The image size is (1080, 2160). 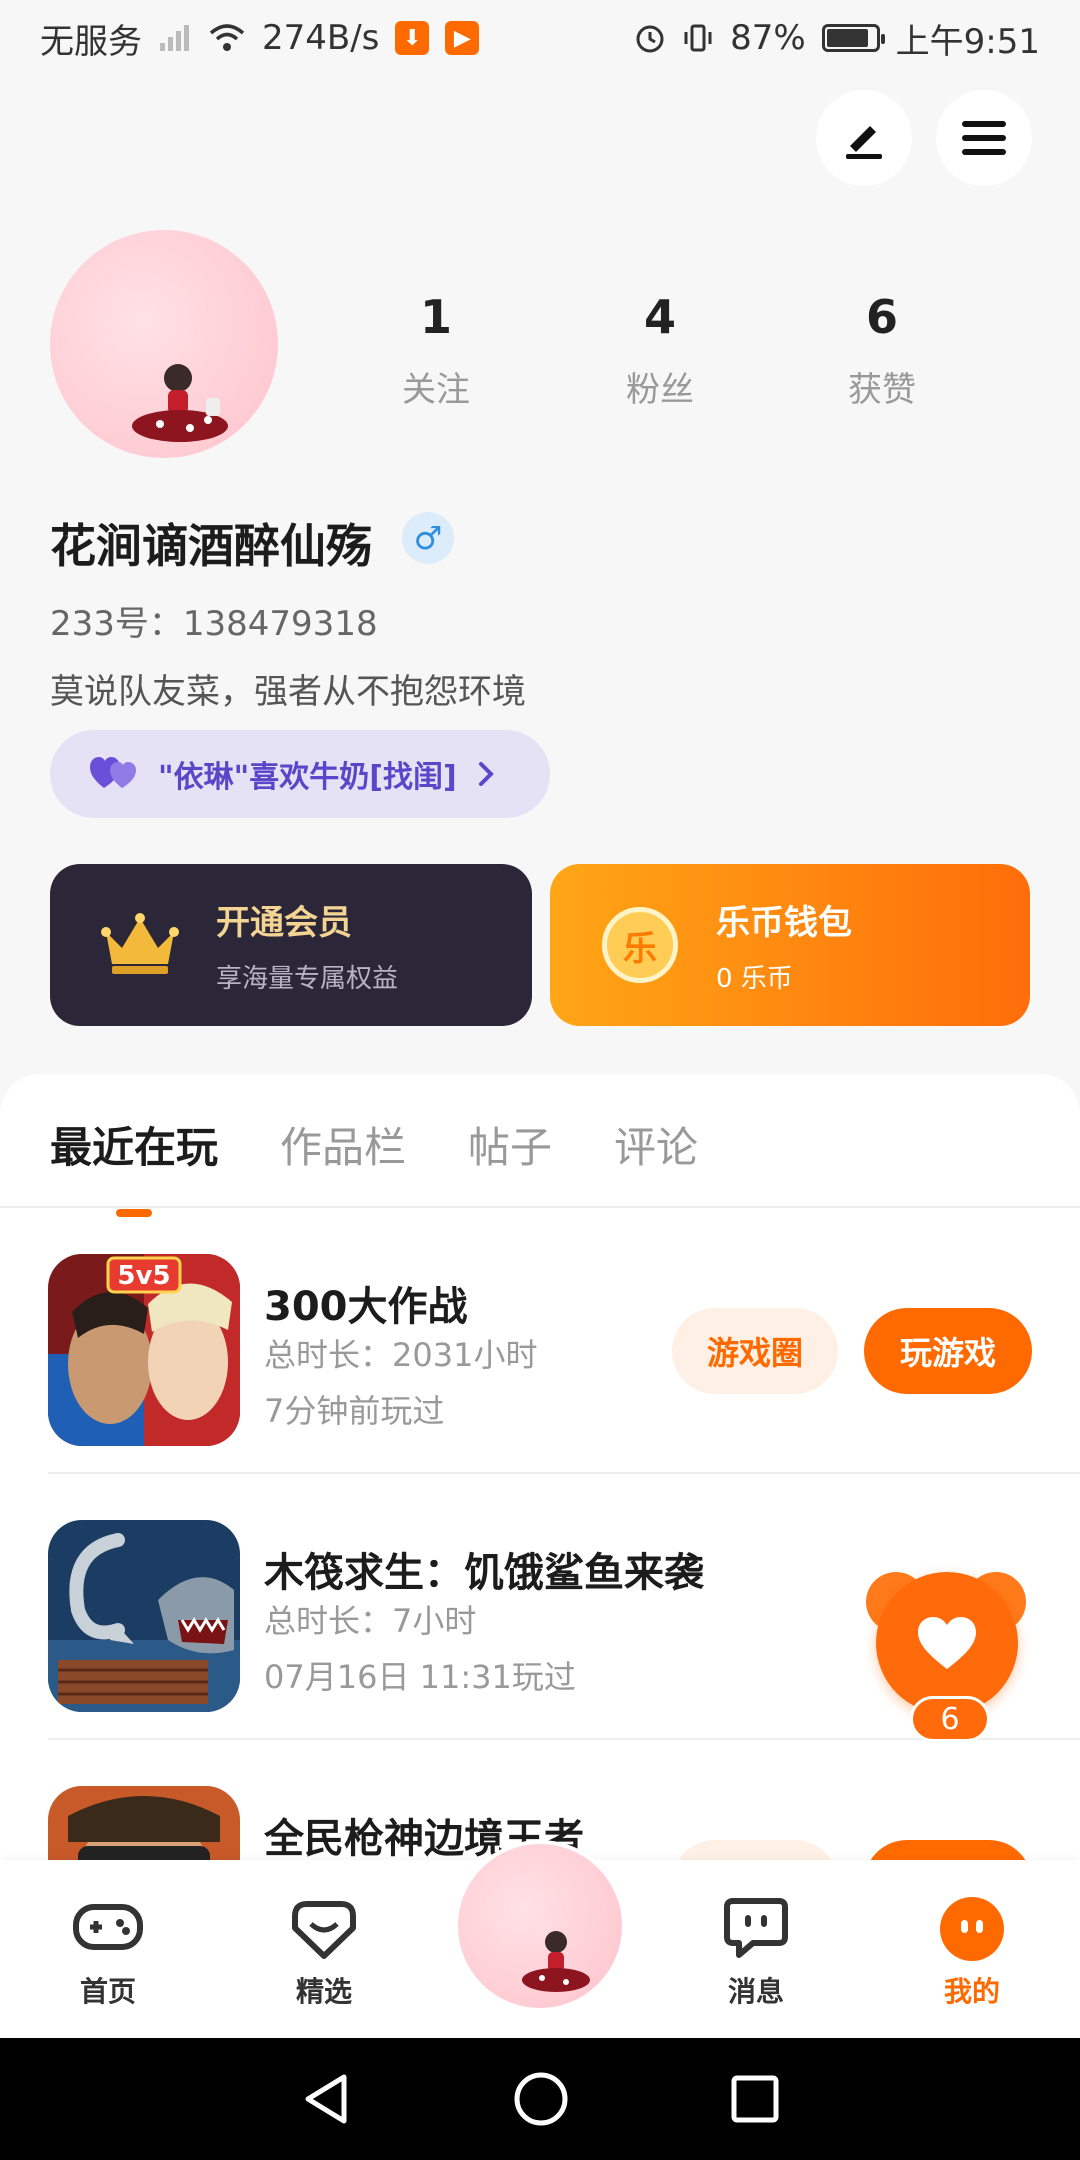 What do you see at coordinates (847, 38) in the screenshot?
I see `battery-level` at bounding box center [847, 38].